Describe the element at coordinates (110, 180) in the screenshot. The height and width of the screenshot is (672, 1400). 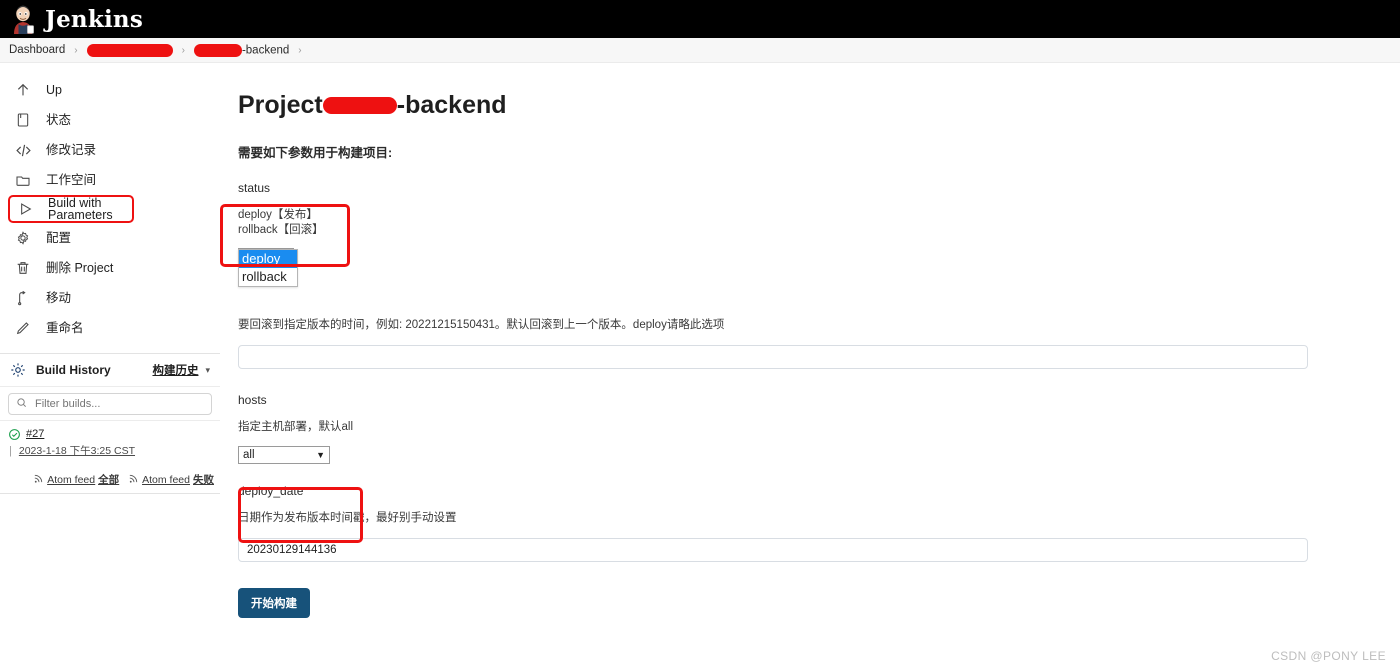
I see `sidebar-item-workspace: 工作空间` at that location.